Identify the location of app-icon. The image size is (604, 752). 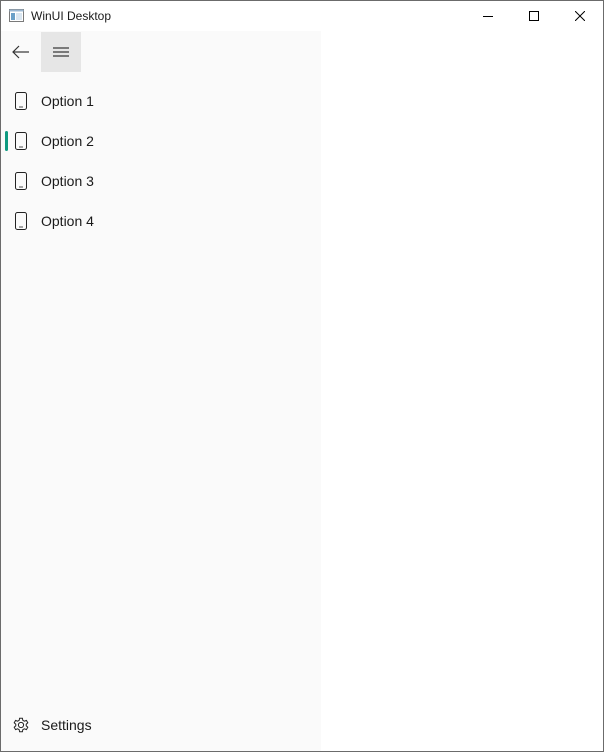
(16, 15).